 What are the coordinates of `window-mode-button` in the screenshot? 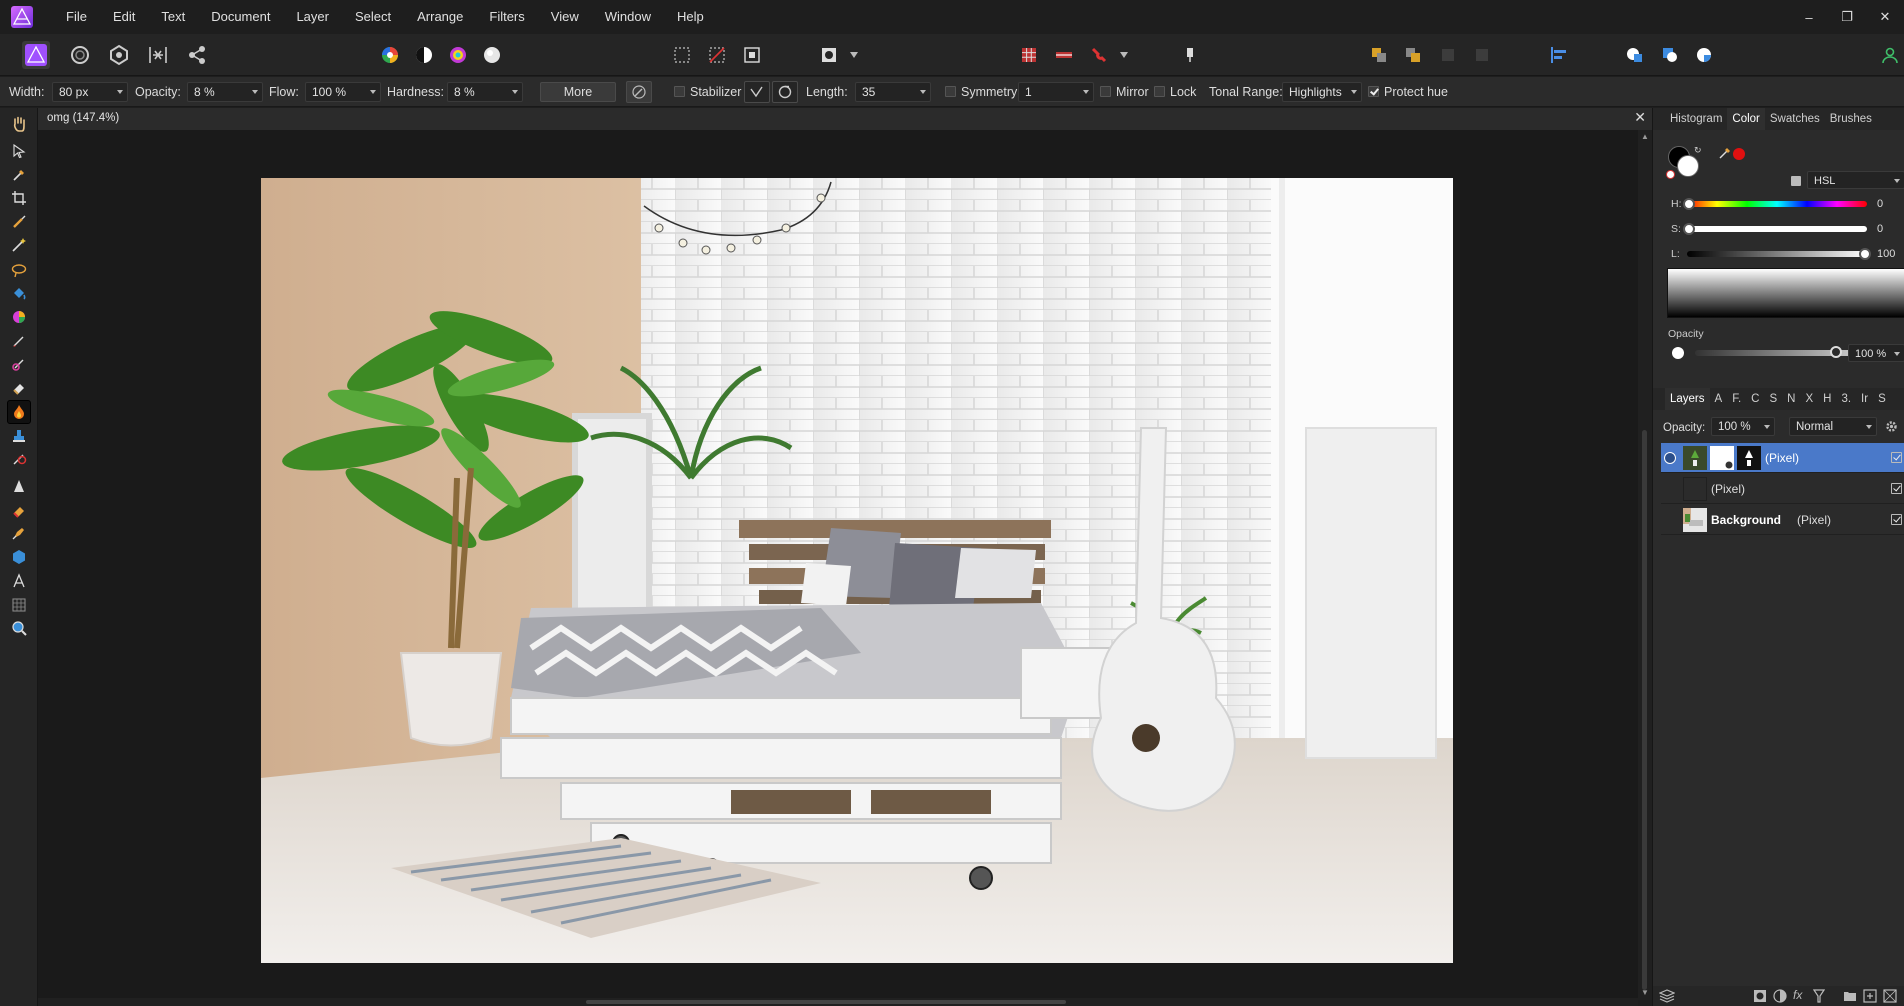 It's located at (785, 92).